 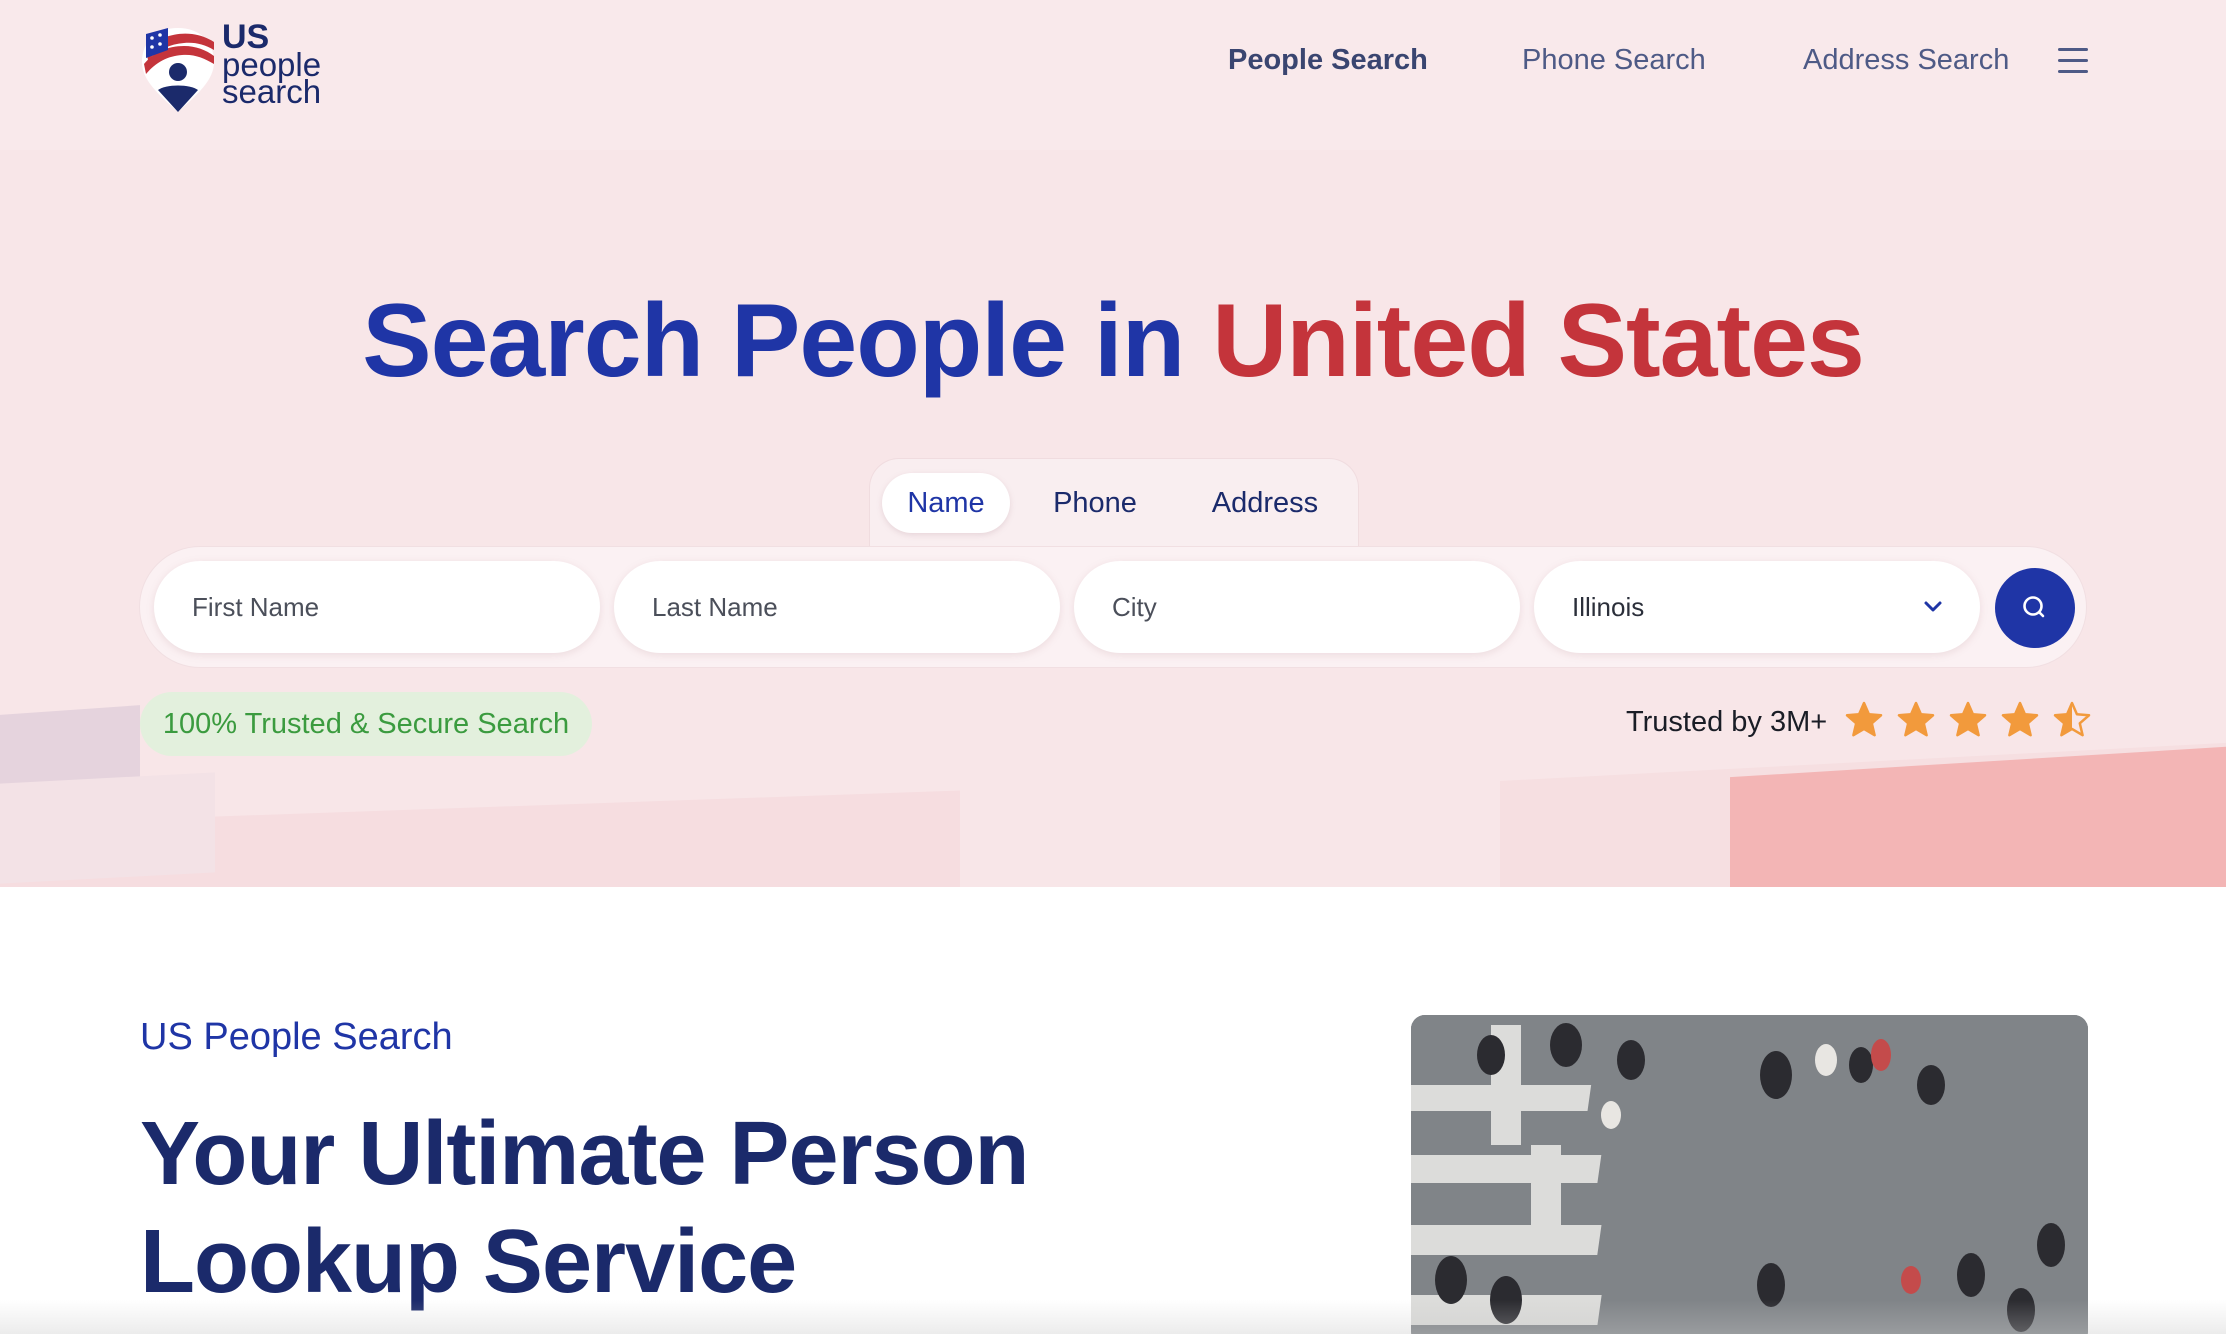 What do you see at coordinates (178, 70) in the screenshot?
I see `logo-pin-flag-icon` at bounding box center [178, 70].